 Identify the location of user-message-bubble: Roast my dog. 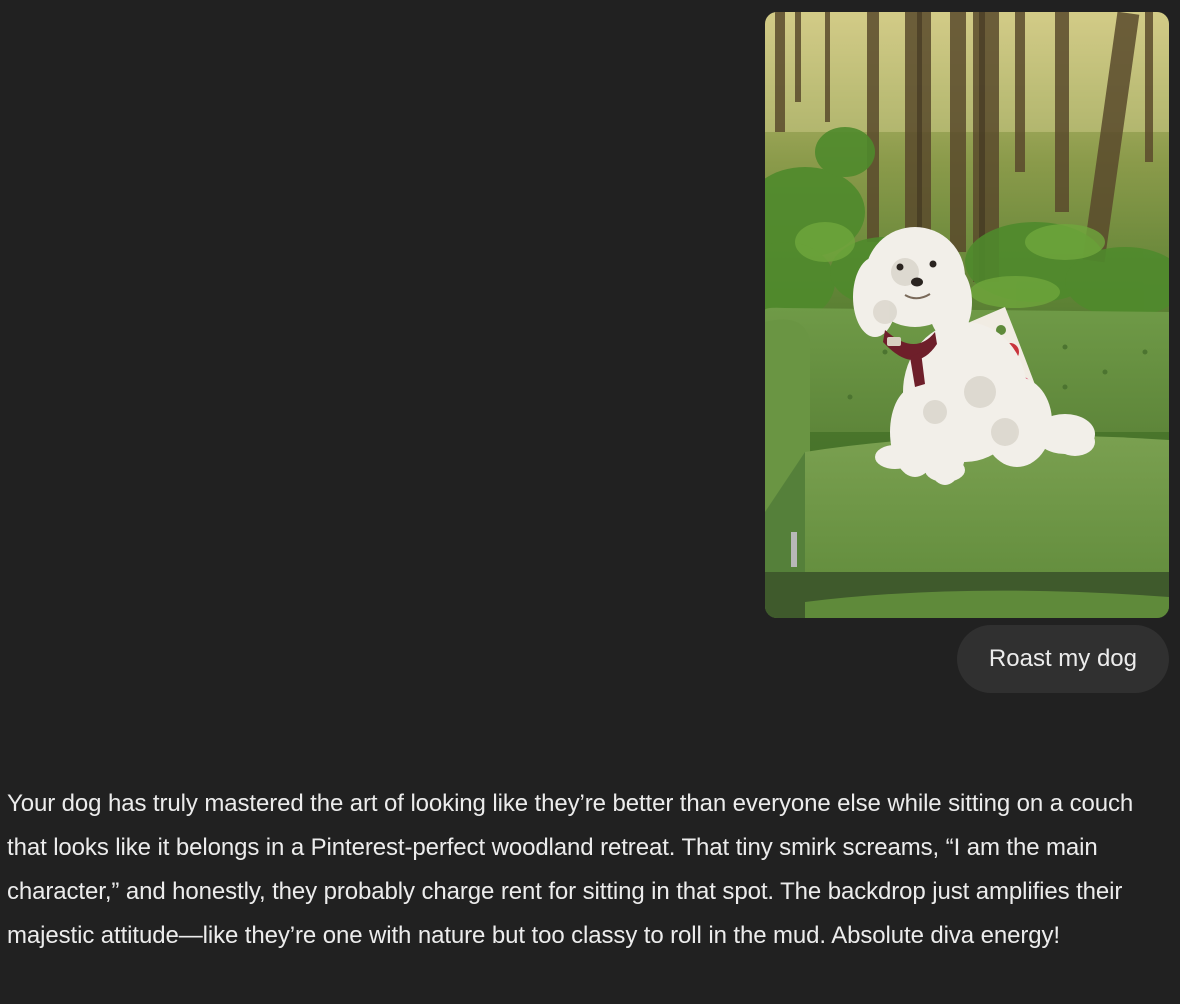
(1062, 659).